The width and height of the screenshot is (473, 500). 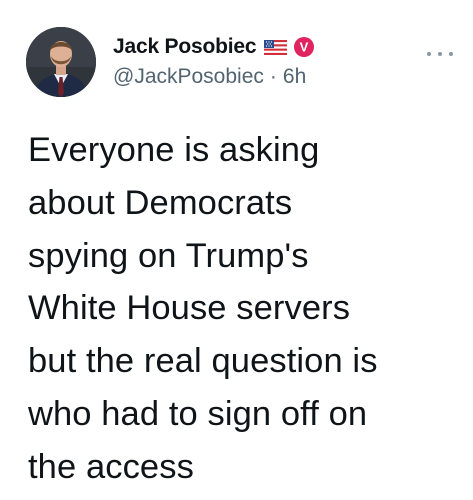 I want to click on tweet-text-line: the access, so click(x=111, y=466).